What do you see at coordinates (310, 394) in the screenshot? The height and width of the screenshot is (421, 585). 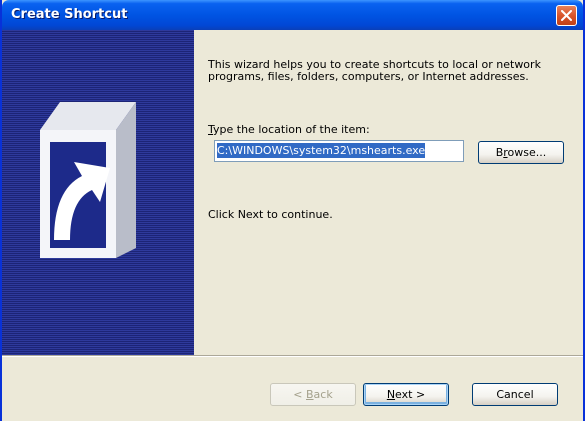 I see `back-label-accesskey: B` at bounding box center [310, 394].